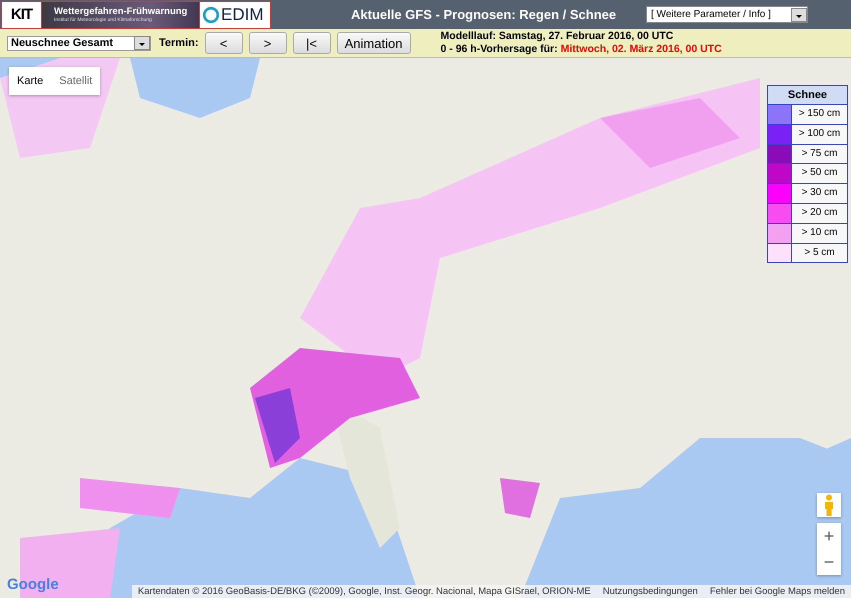 This screenshot has width=851, height=598. I want to click on attribution-text: Kartendaten © 2016 GeoBasis-DE/BKG (©2009), Google, Inst. Geogr. Nacional, Mapa GISrael, ORION-ME, so click(364, 591).